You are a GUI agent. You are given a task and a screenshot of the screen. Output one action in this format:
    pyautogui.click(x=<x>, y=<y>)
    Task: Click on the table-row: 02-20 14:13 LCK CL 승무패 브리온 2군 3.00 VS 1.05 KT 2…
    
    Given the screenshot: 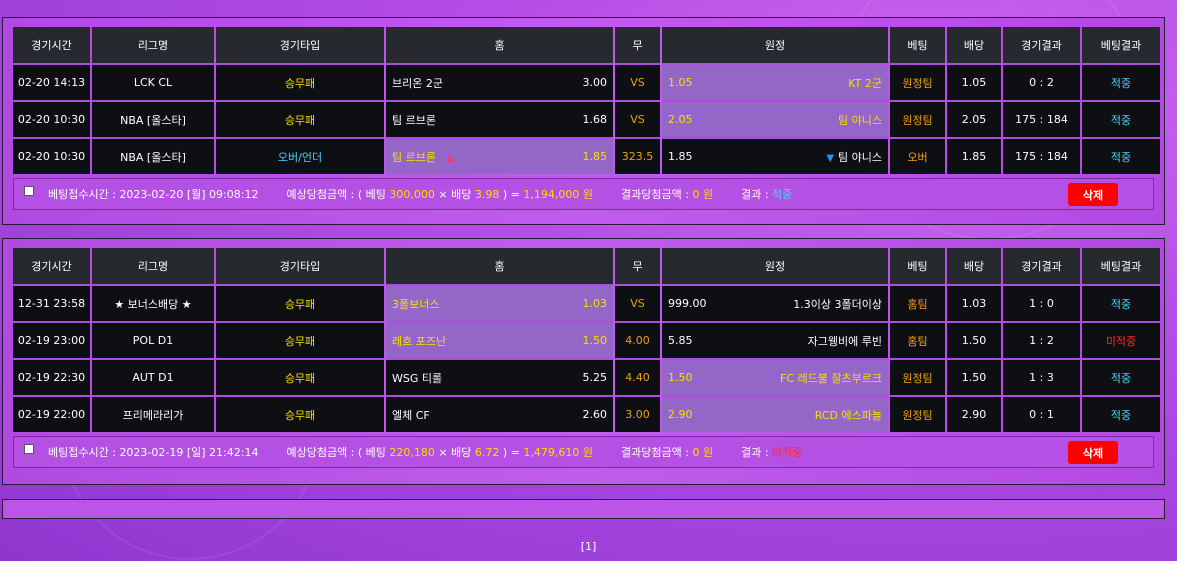 What is the action you would take?
    pyautogui.click(x=586, y=81)
    